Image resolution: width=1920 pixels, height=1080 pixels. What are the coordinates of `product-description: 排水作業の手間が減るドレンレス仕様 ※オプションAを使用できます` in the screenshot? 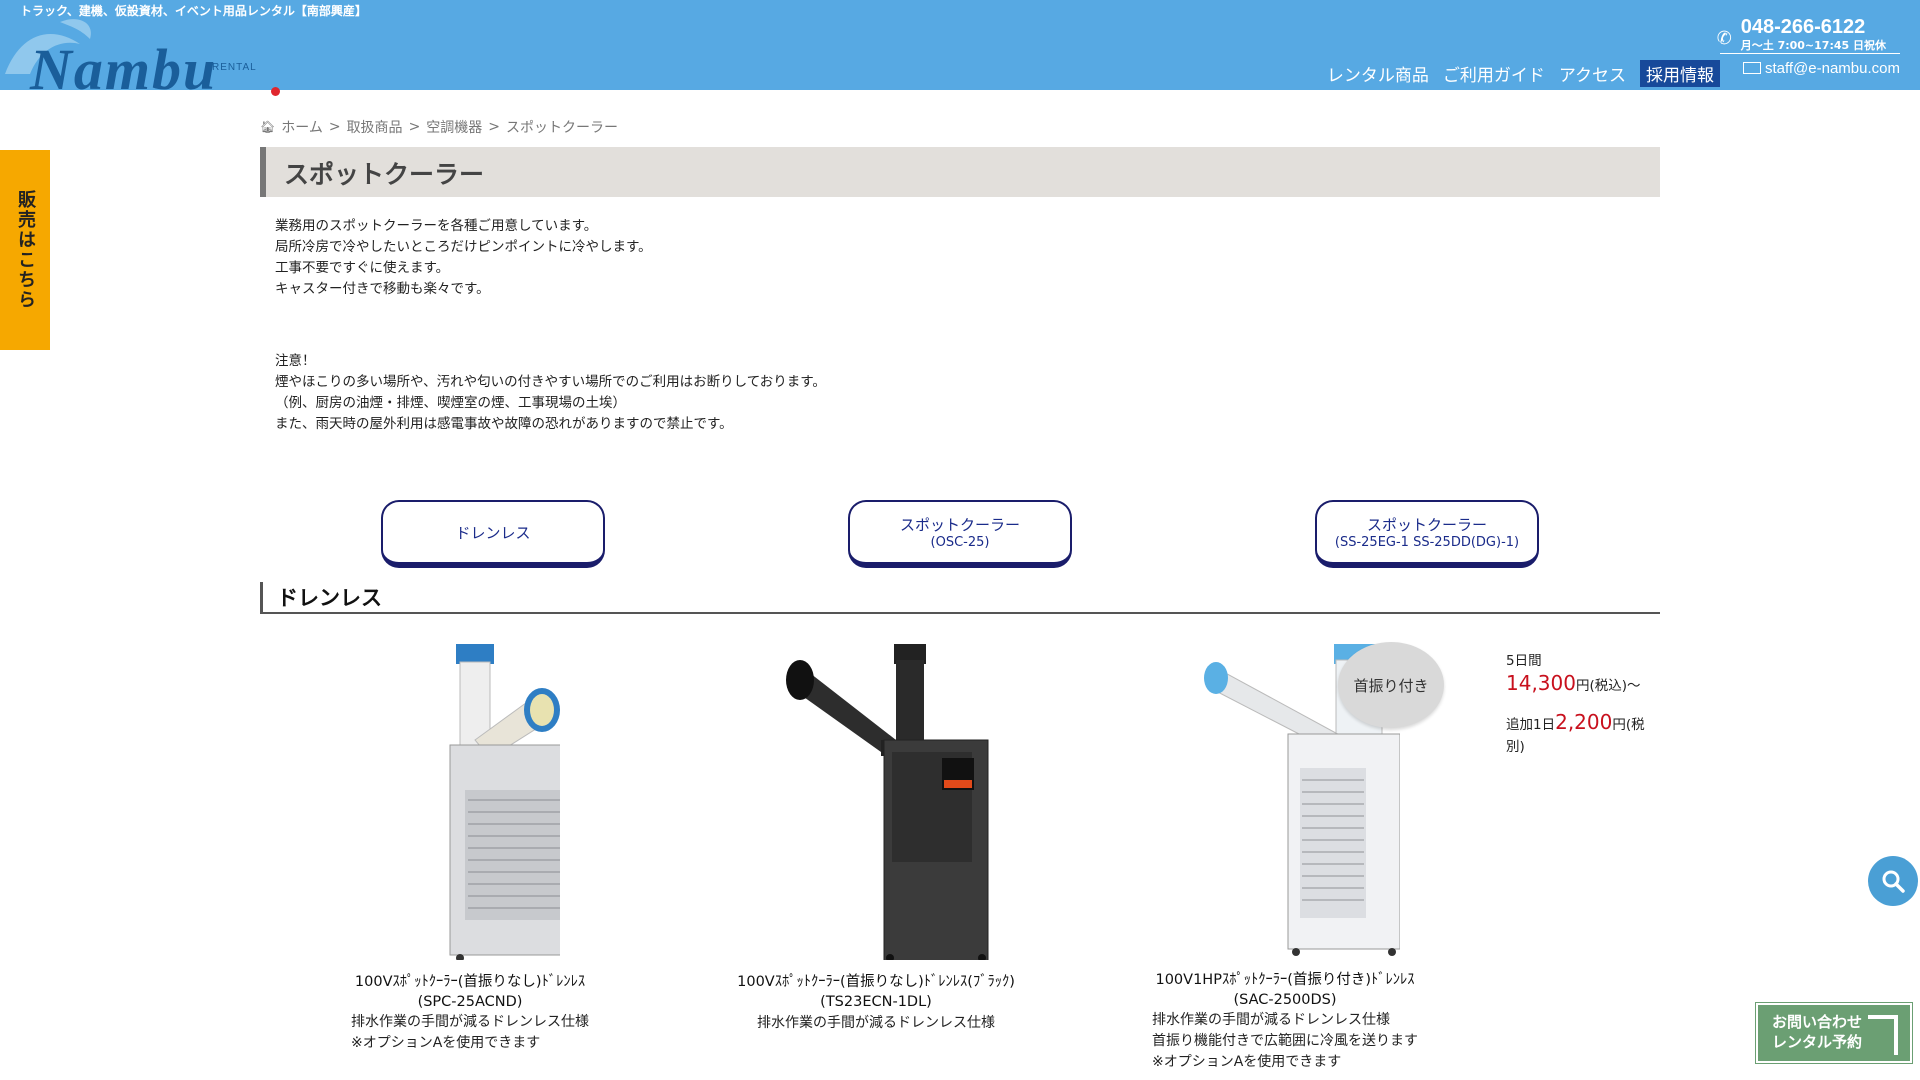 It's located at (470, 1033).